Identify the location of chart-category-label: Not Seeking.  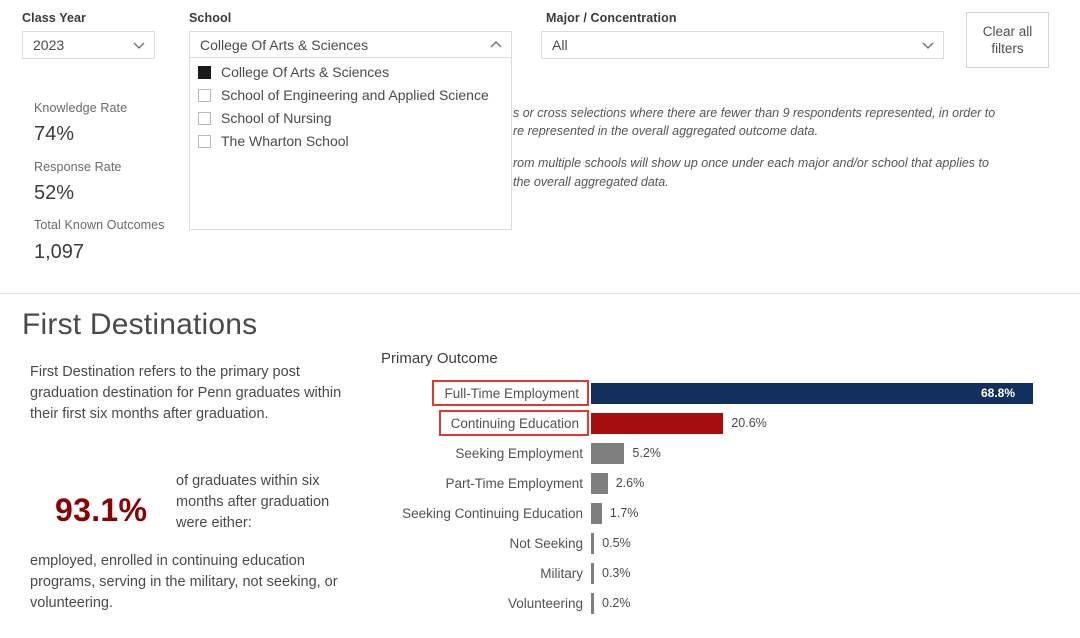
(549, 543).